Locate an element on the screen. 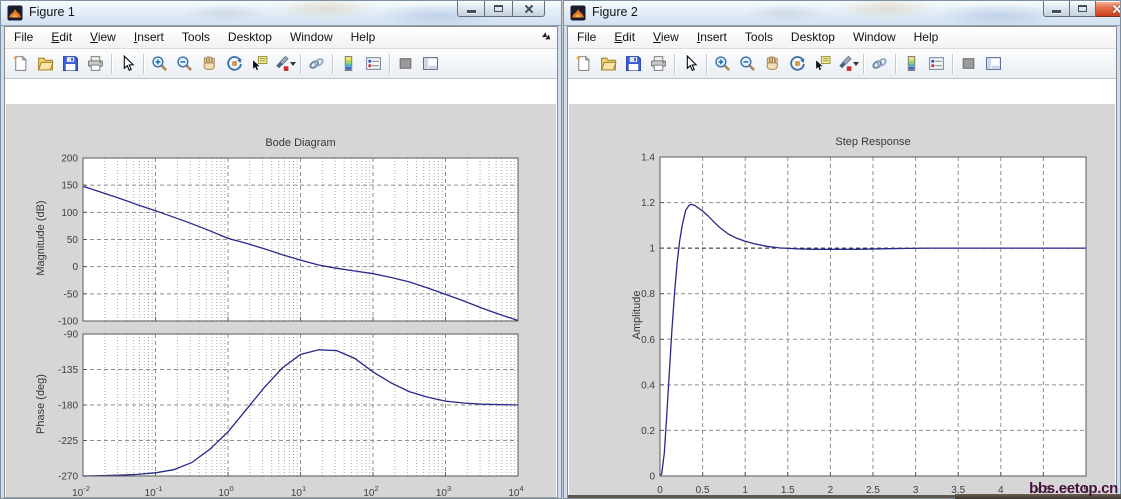 The width and height of the screenshot is (1121, 499). y-tick-label: -270 is located at coordinates (68, 477).